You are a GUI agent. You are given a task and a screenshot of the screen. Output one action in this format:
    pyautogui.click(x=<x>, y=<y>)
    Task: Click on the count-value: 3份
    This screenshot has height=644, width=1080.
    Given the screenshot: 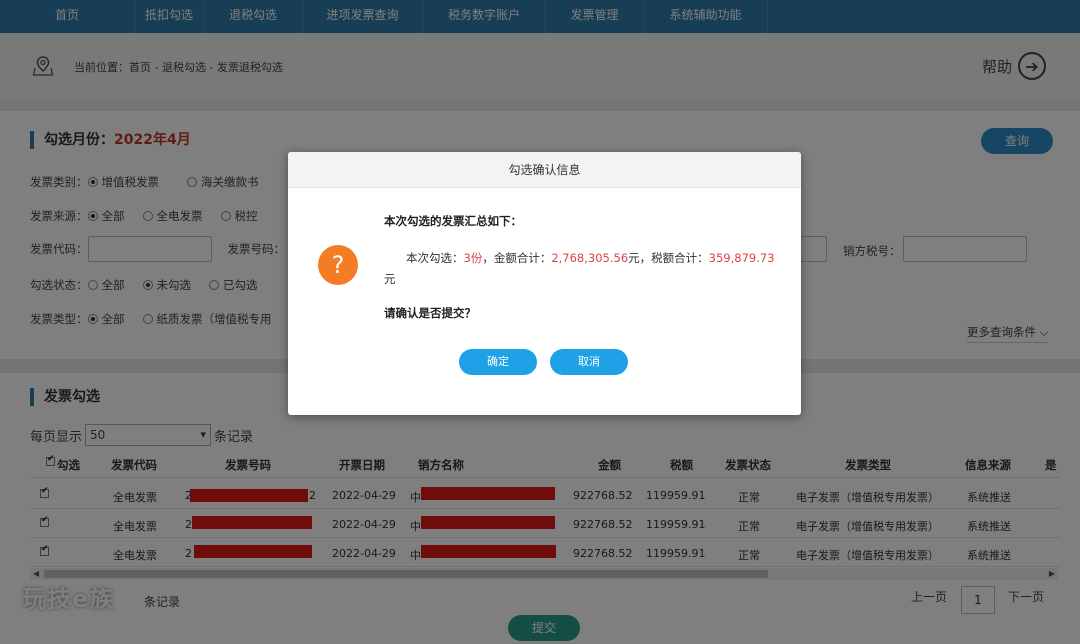 What is the action you would take?
    pyautogui.click(x=473, y=258)
    